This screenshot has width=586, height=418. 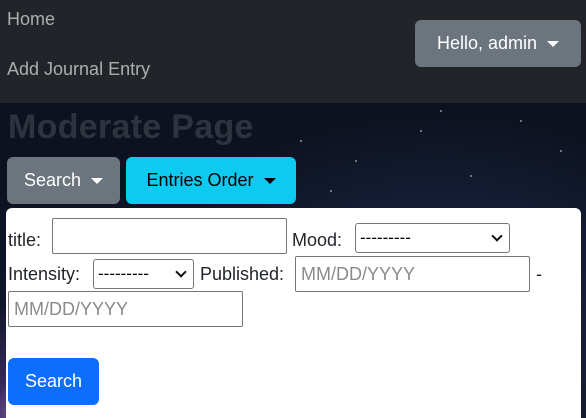 I want to click on intensity-label: Intensity:, so click(x=44, y=274).